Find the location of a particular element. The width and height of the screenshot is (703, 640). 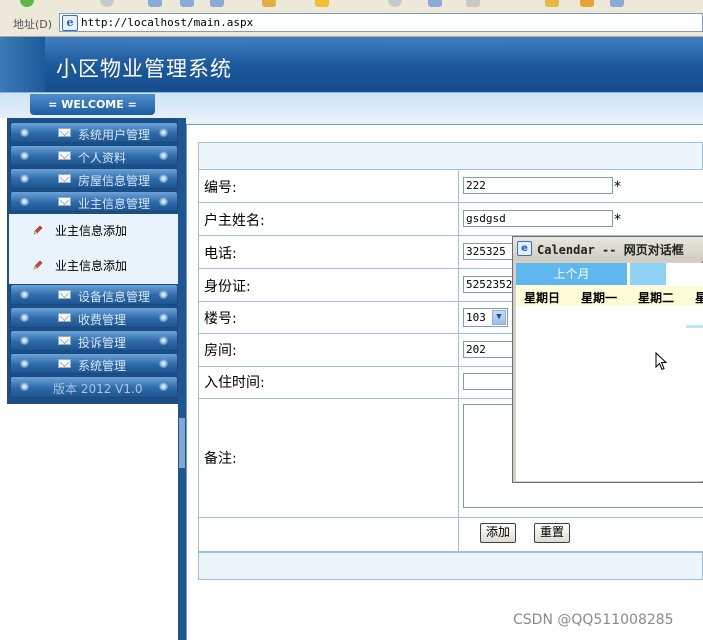

history-icon is located at coordinates (435, 3).